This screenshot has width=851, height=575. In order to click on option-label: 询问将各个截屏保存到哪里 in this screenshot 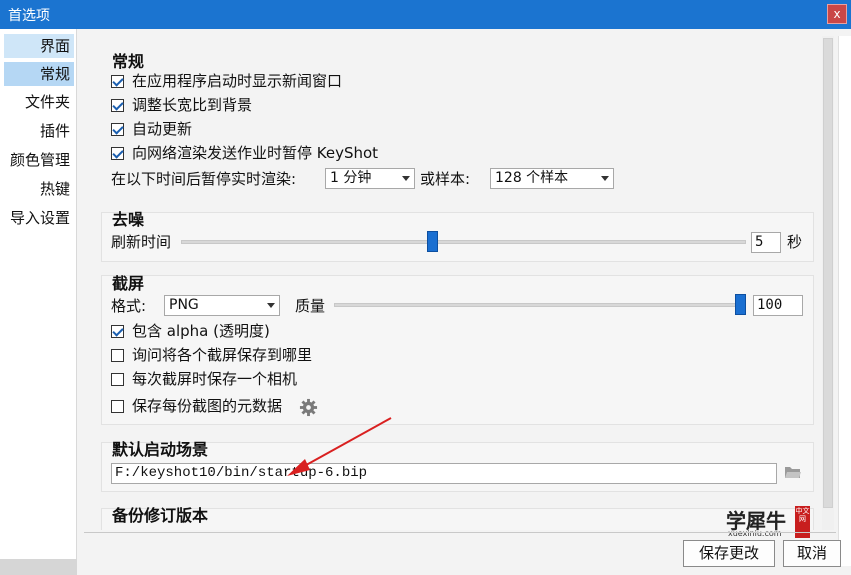, I will do `click(222, 355)`.